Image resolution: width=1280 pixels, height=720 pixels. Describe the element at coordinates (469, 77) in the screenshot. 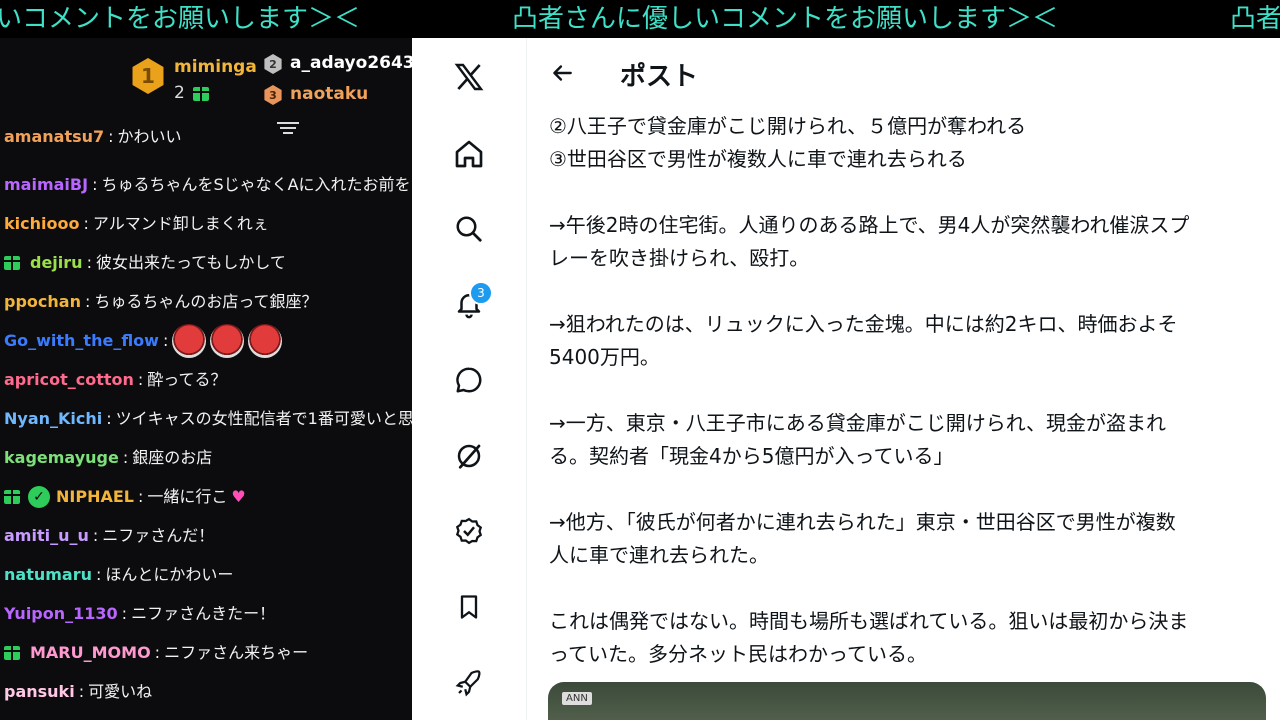

I see `x-logo-icon` at that location.